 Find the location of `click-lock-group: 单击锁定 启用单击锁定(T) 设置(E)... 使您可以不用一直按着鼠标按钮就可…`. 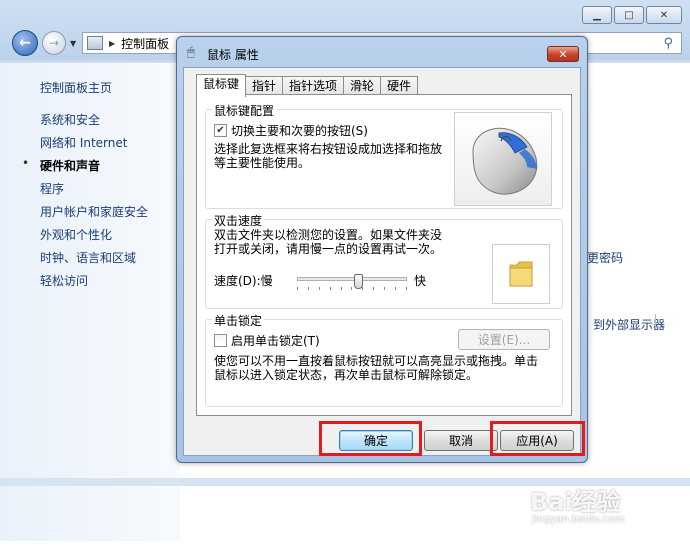

click-lock-group: 单击锁定 启用单击锁定(T) 设置(E)... 使您可以不用一直按着鼠标按钮就可… is located at coordinates (384, 359).